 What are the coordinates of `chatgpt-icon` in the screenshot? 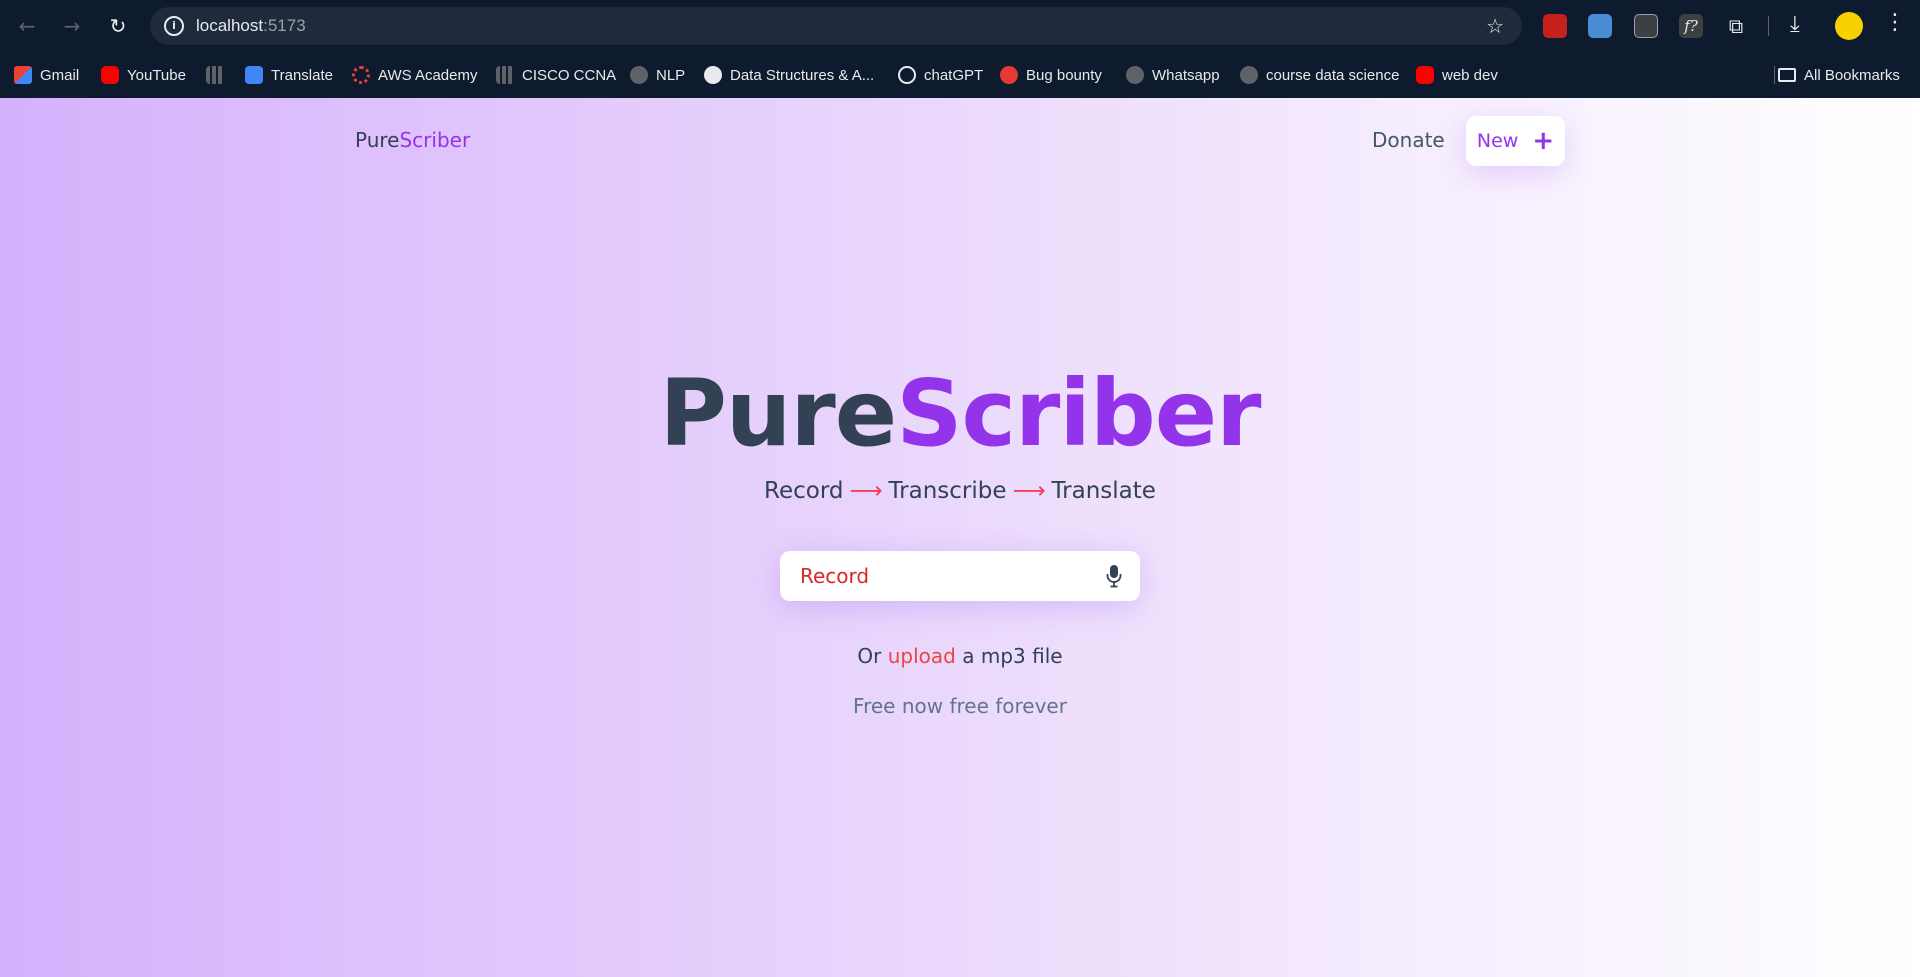 It's located at (907, 75).